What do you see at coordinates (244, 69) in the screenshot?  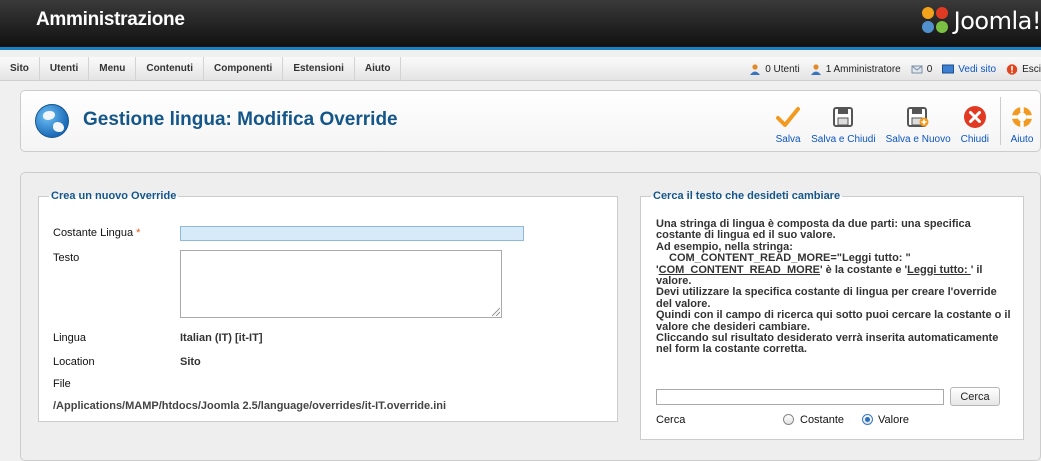 I see `menu-item-componenti: Componenti` at bounding box center [244, 69].